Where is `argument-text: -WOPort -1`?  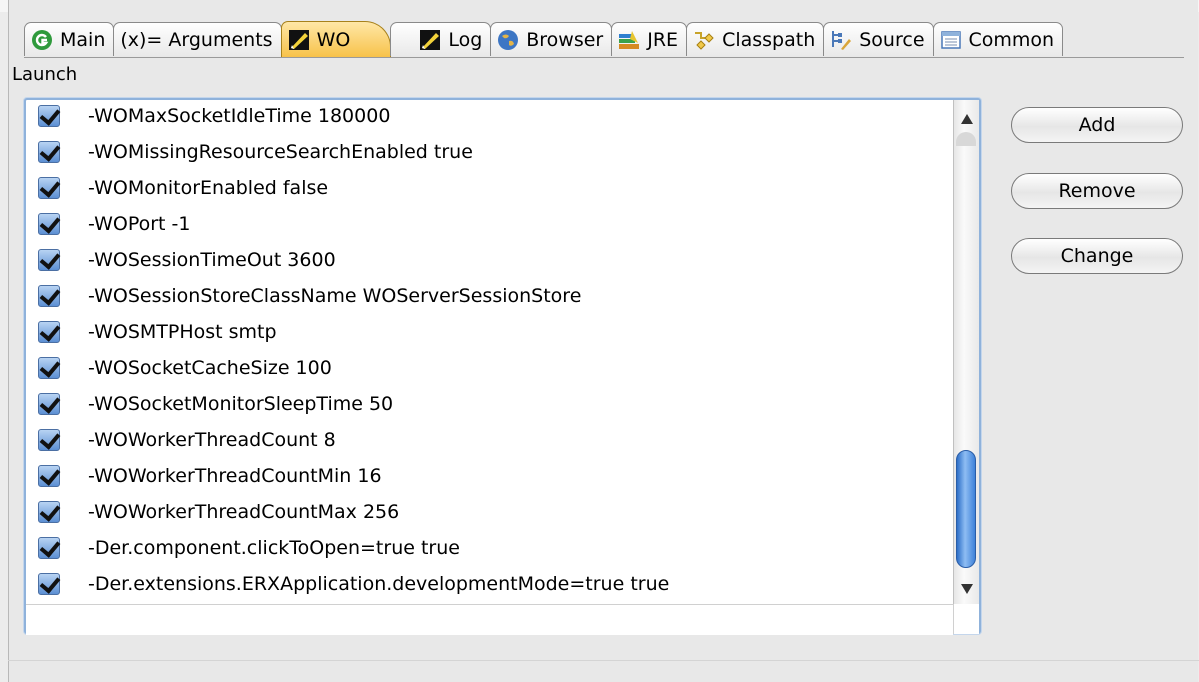 argument-text: -WOPort -1 is located at coordinates (139, 224).